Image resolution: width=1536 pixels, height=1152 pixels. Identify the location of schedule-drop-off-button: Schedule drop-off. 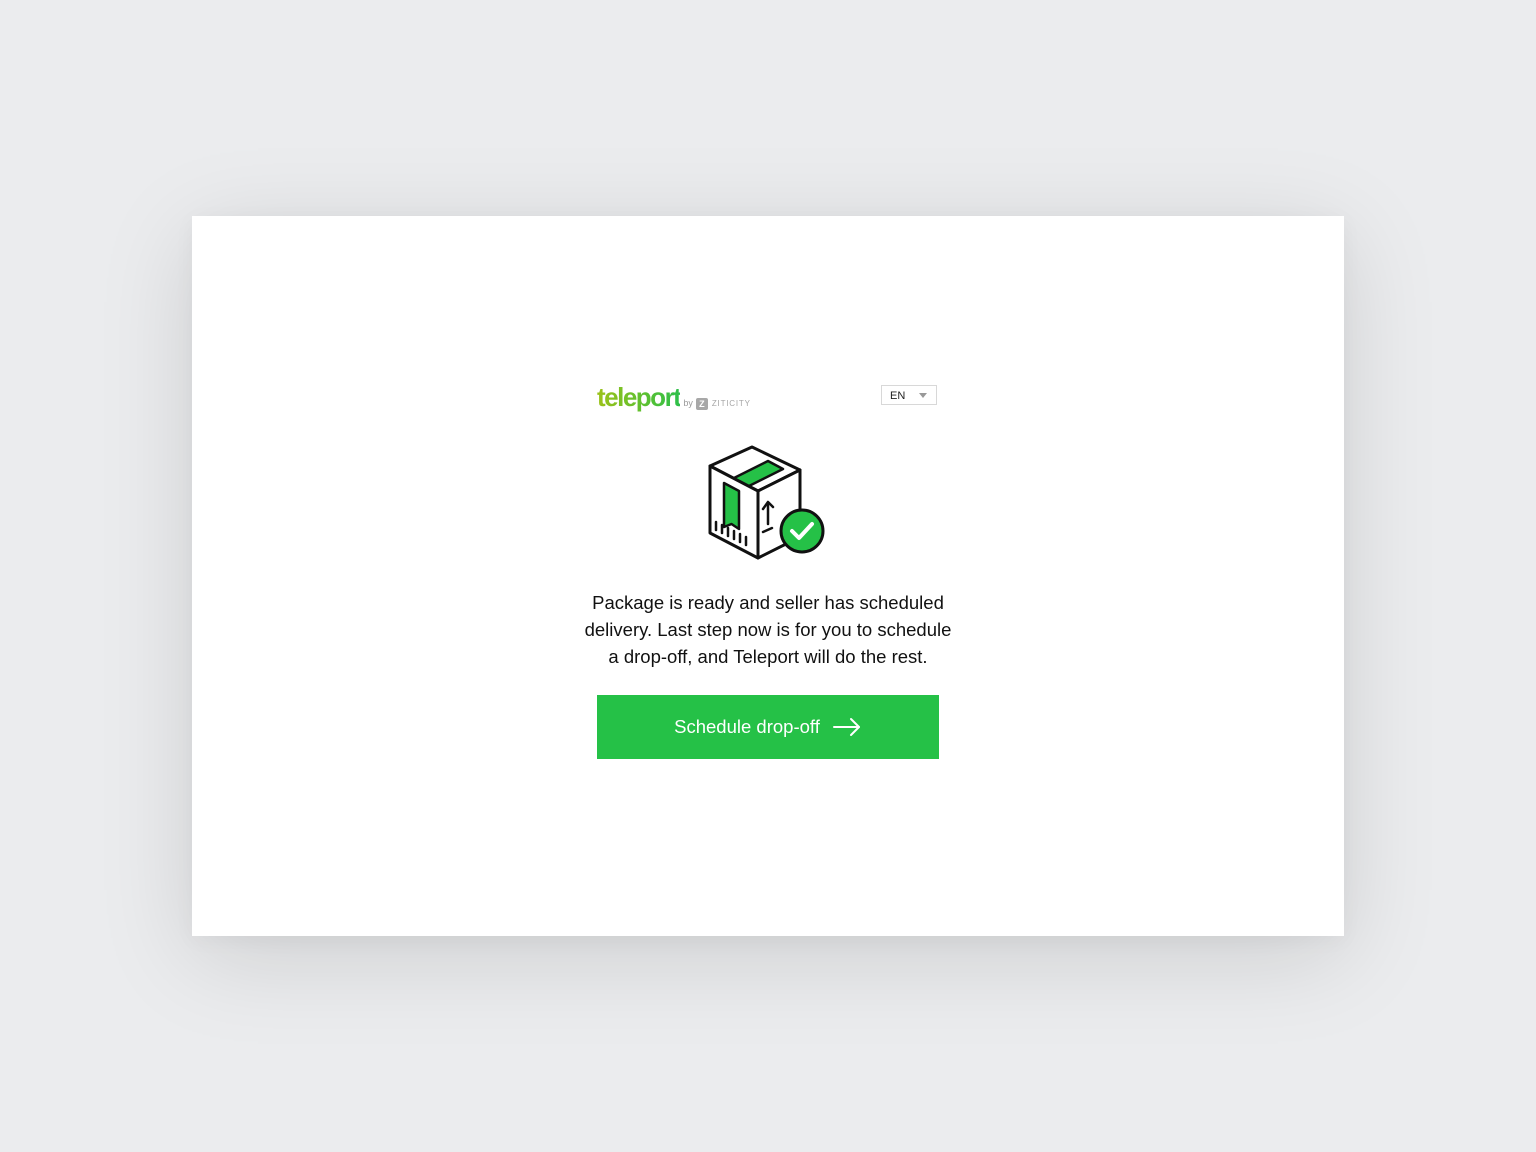
(768, 727).